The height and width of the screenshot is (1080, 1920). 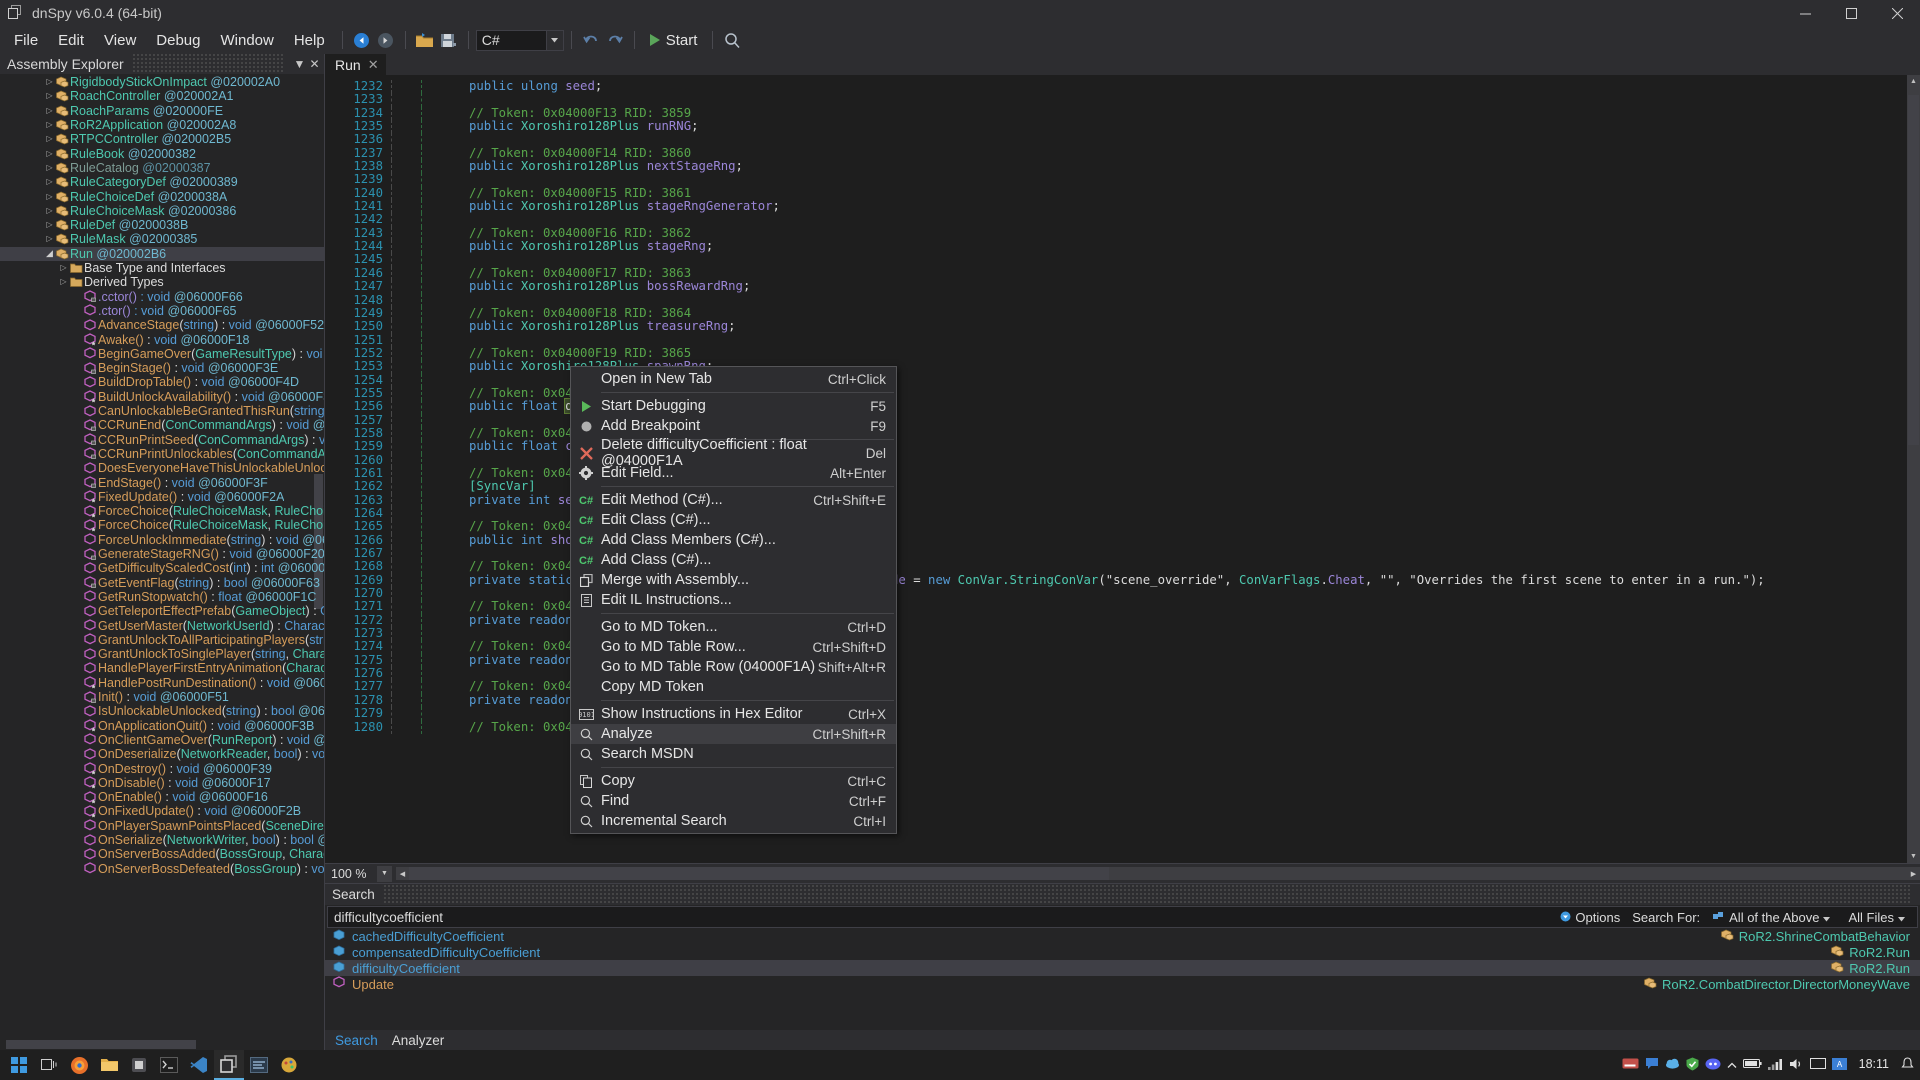 I want to click on panel-close-button: ✕, so click(x=314, y=64).